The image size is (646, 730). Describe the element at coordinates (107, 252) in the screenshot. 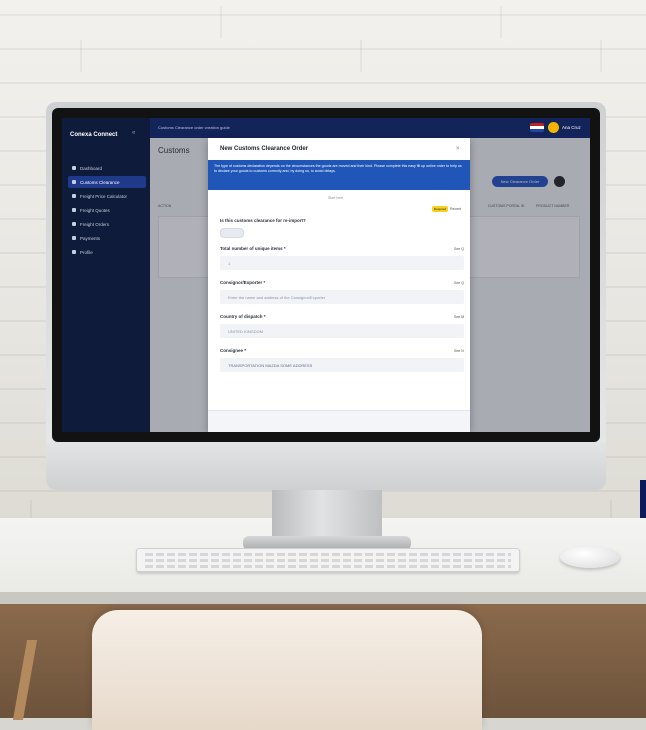

I see `sidebar-item-profile: Profile` at that location.